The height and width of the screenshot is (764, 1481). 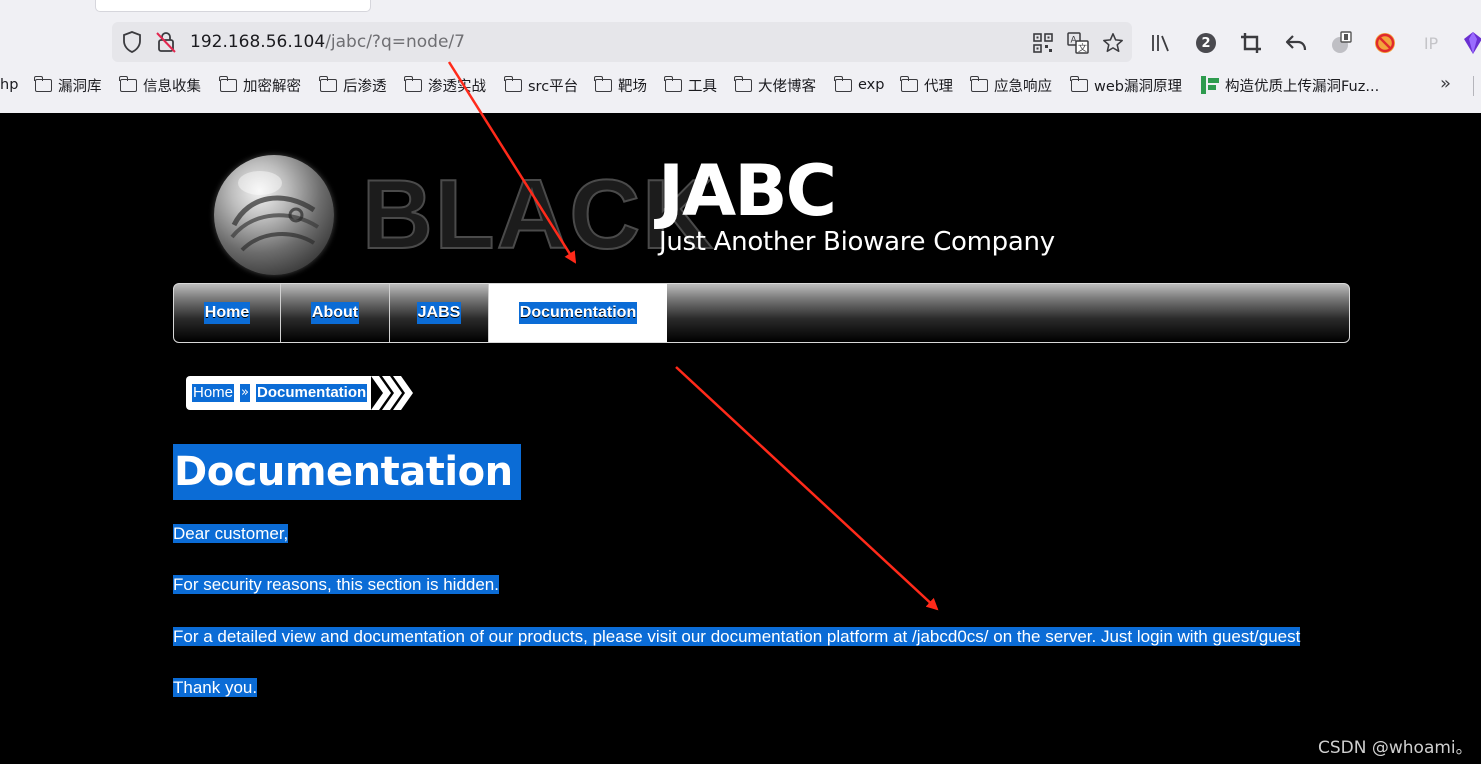 I want to click on breadcrumb-home: Home, so click(x=213, y=393).